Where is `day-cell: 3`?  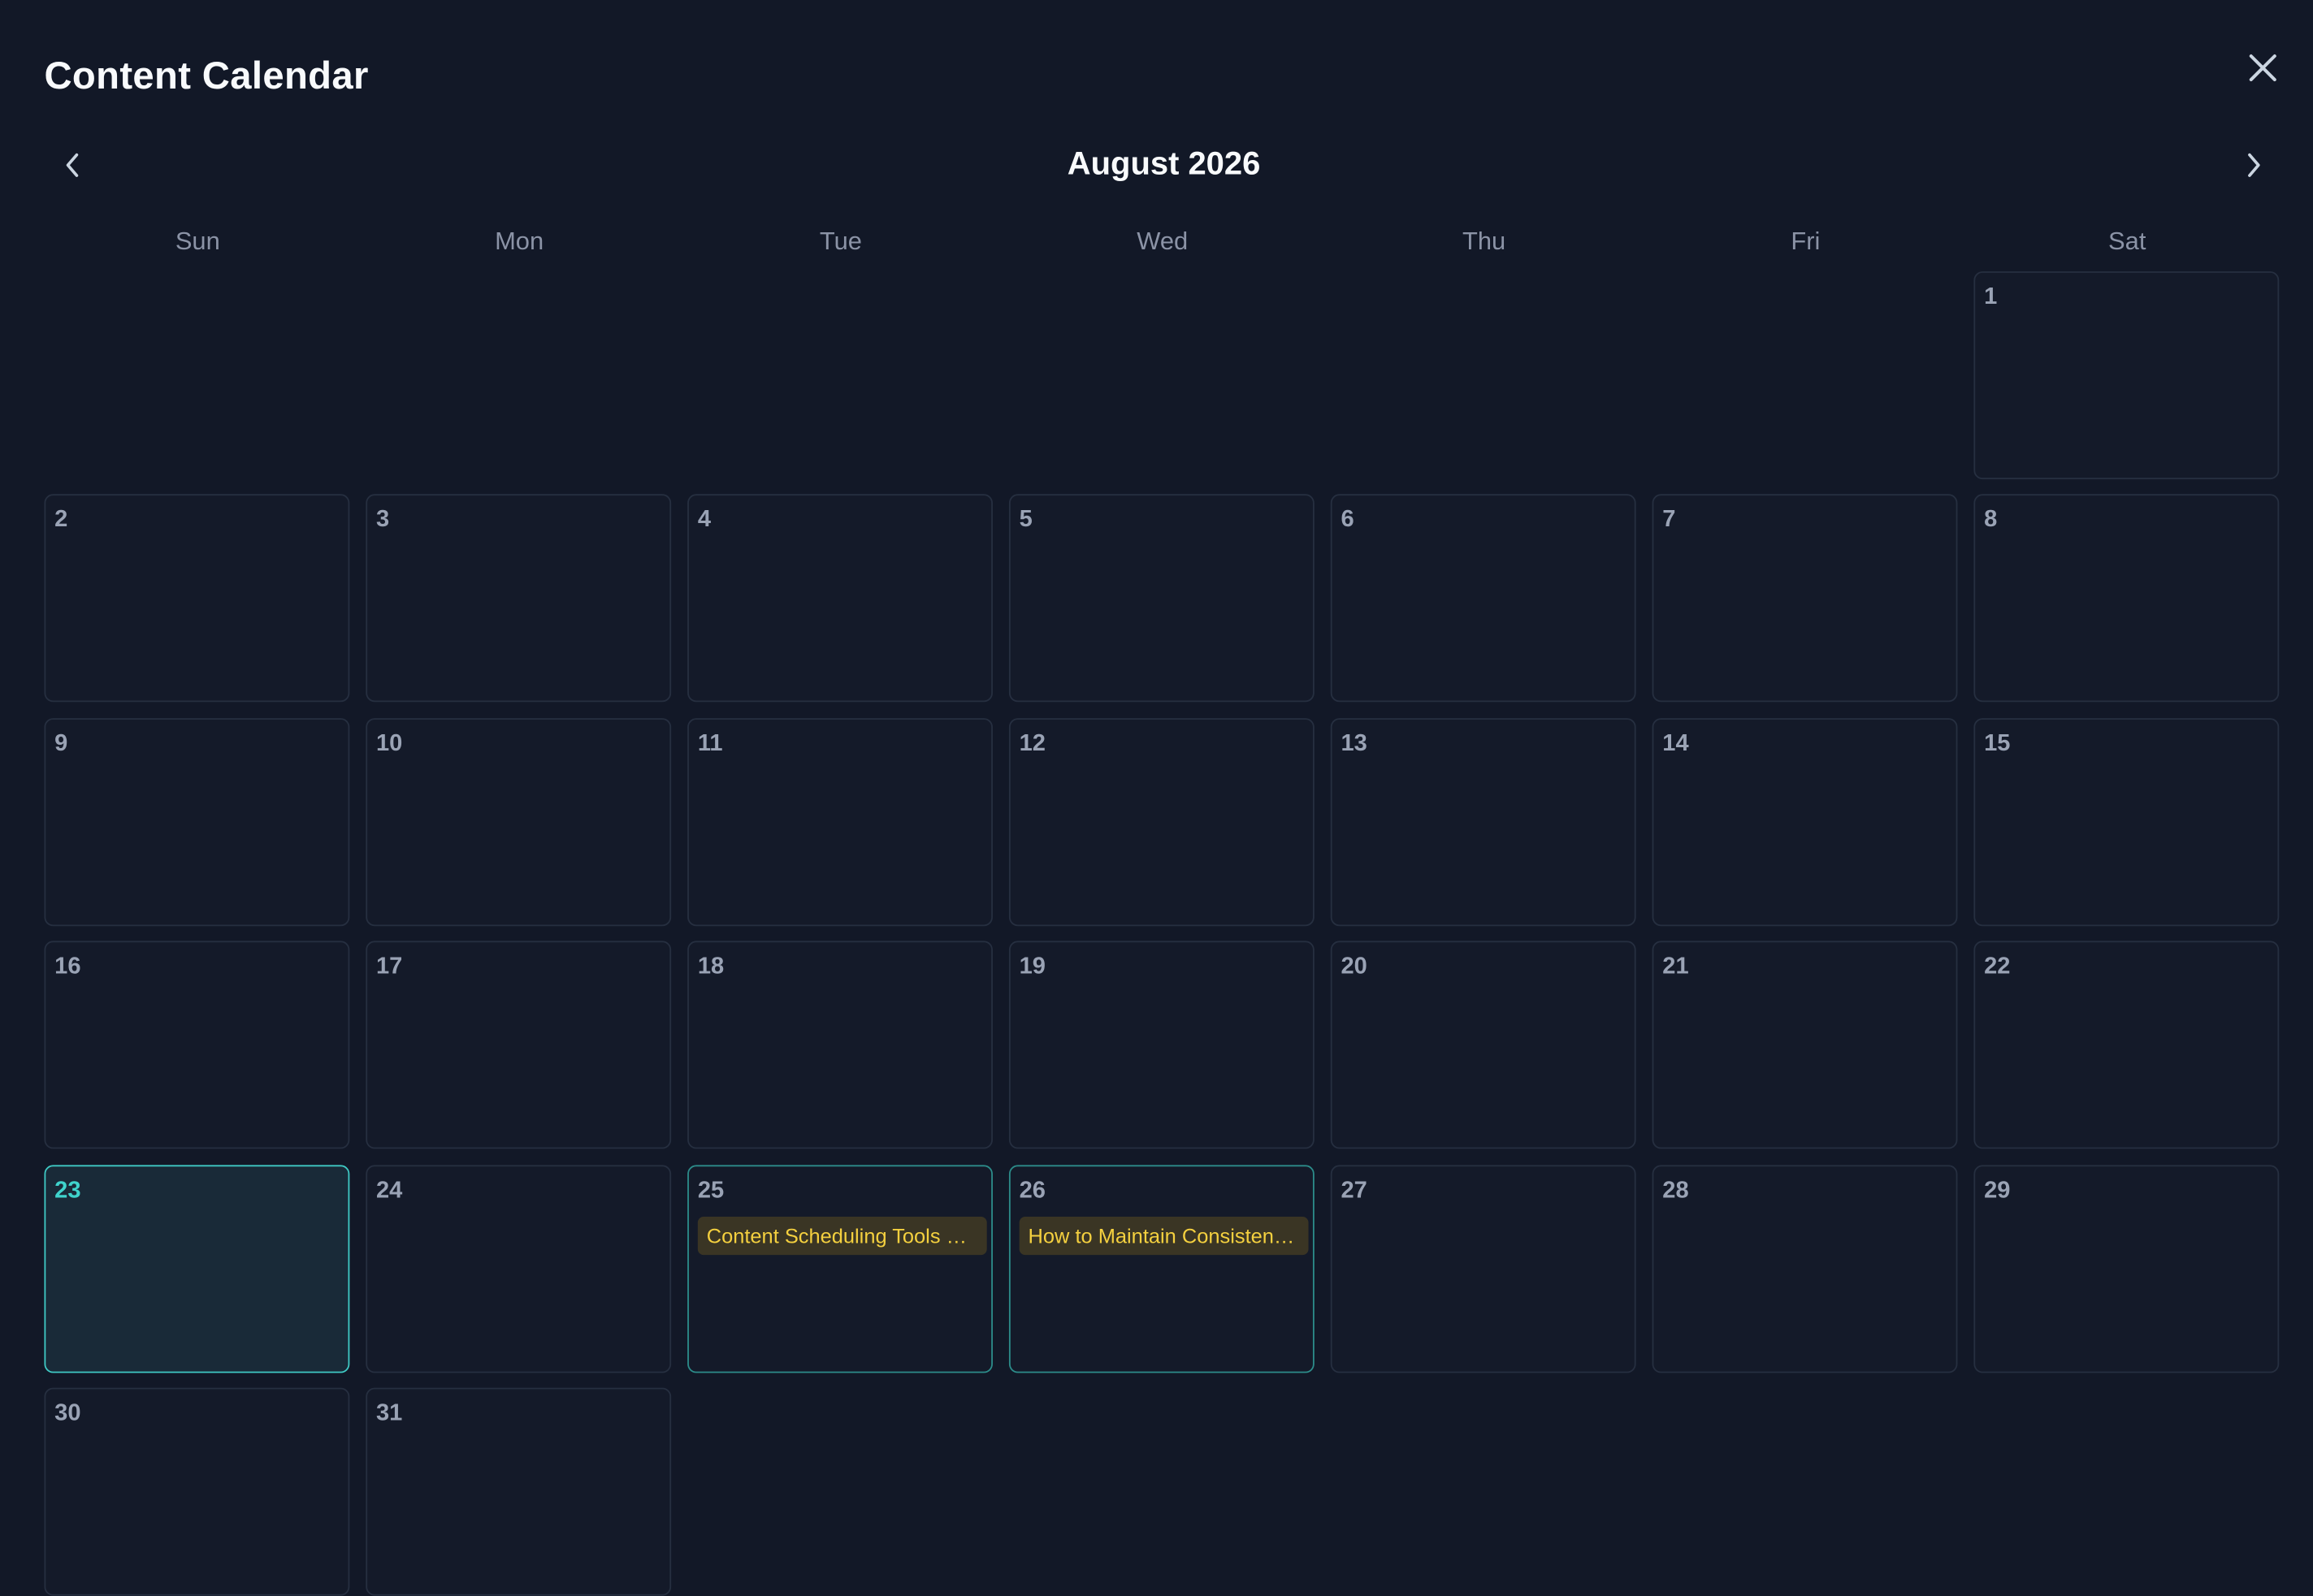
day-cell: 3 is located at coordinates (519, 598).